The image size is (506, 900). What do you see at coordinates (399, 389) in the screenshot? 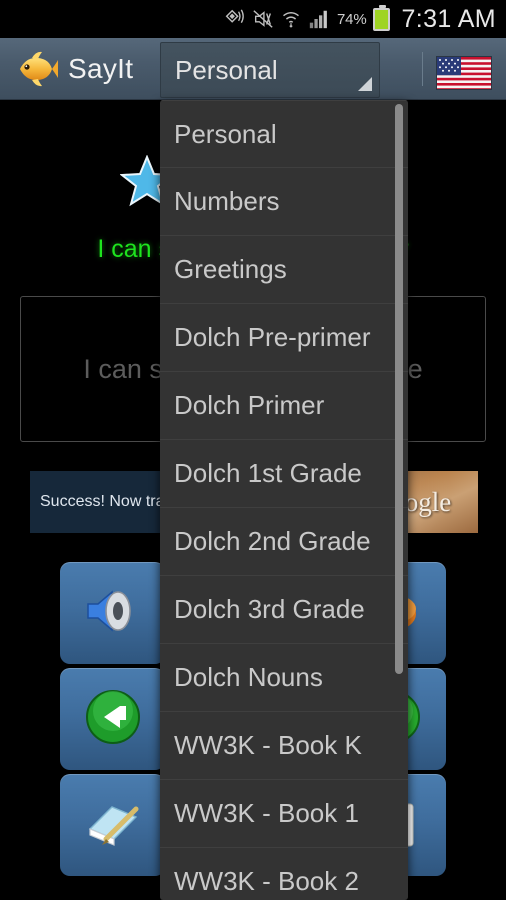
I see `vertical-scrollbar` at bounding box center [399, 389].